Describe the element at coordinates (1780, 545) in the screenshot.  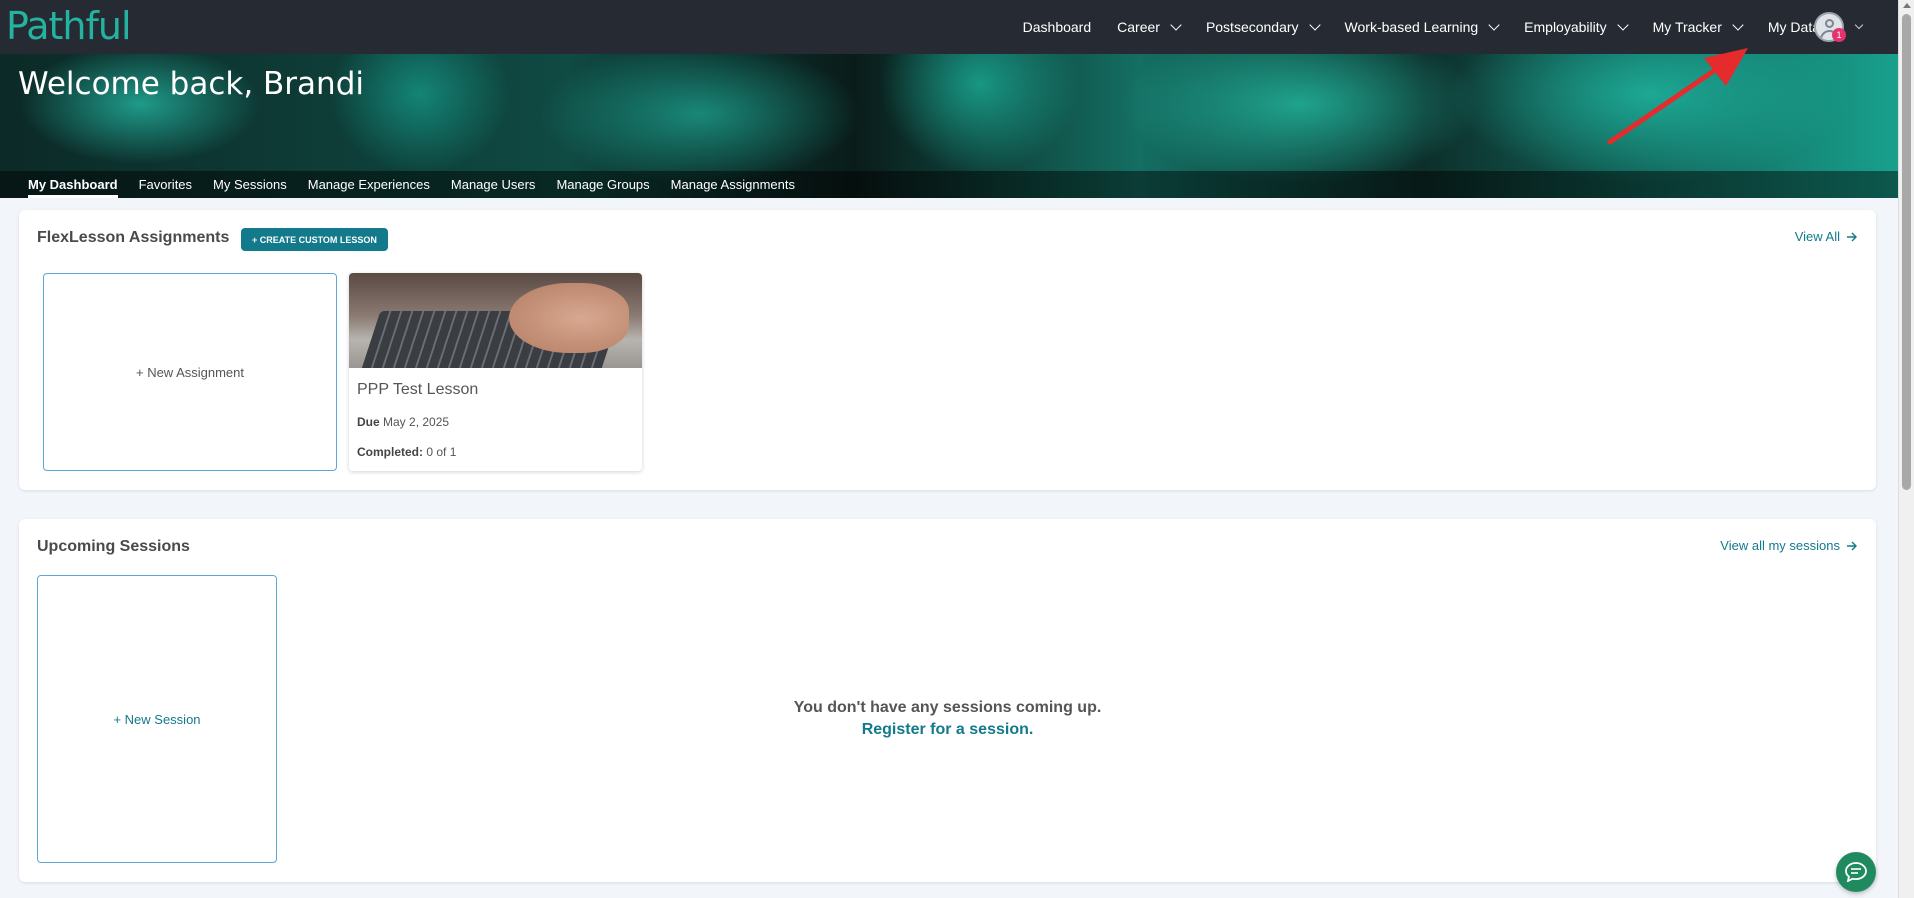
I see `view-all-sessions-label: View all my sessions` at that location.